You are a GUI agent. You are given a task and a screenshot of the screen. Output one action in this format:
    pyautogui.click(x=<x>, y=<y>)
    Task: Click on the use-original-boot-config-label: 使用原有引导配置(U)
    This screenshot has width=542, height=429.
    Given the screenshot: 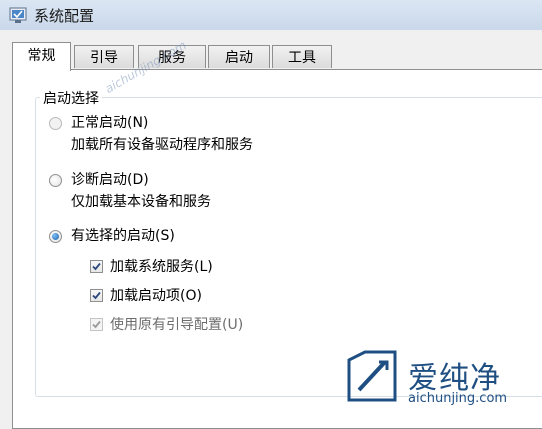 What is the action you would take?
    pyautogui.click(x=177, y=325)
    